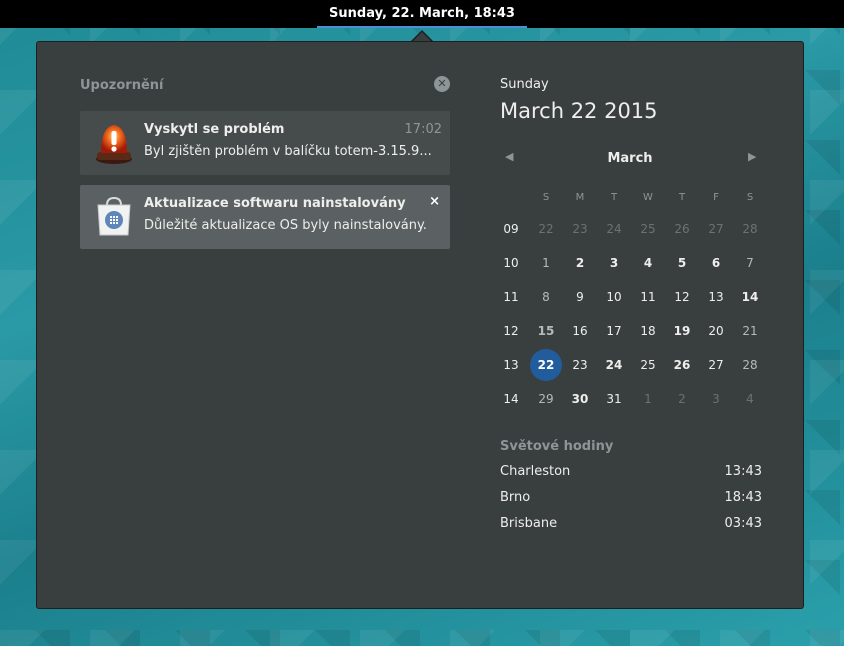  I want to click on calendar-day: 16, so click(580, 331).